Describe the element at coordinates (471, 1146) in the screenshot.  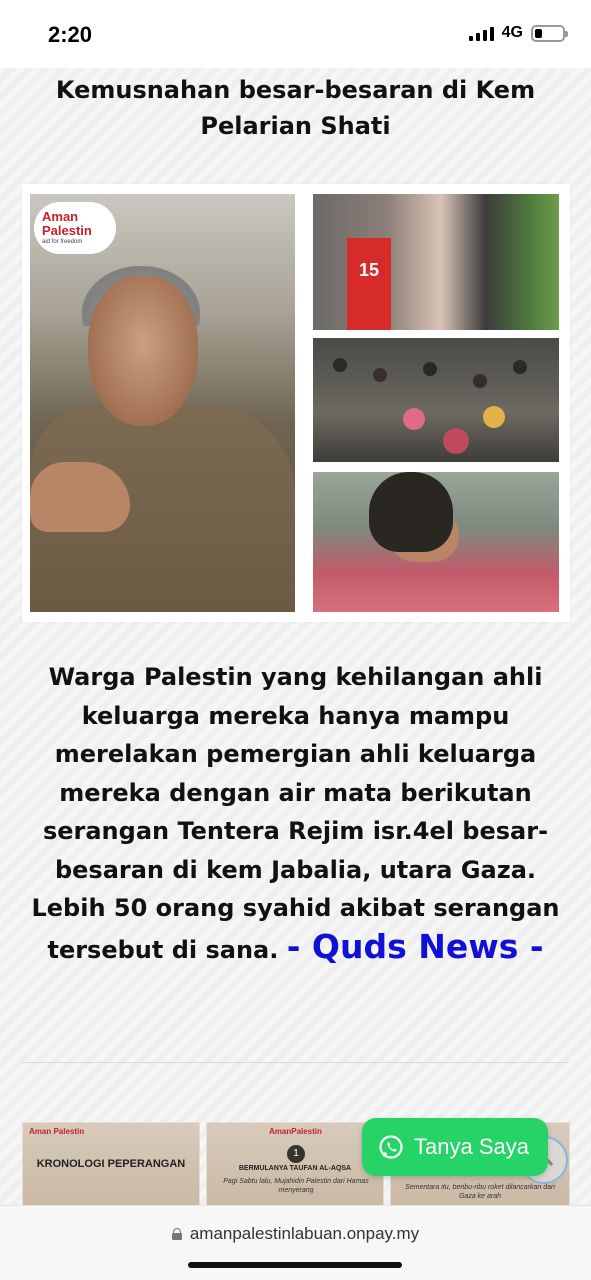
I see `whatsapp-label: Tanya Saya` at that location.